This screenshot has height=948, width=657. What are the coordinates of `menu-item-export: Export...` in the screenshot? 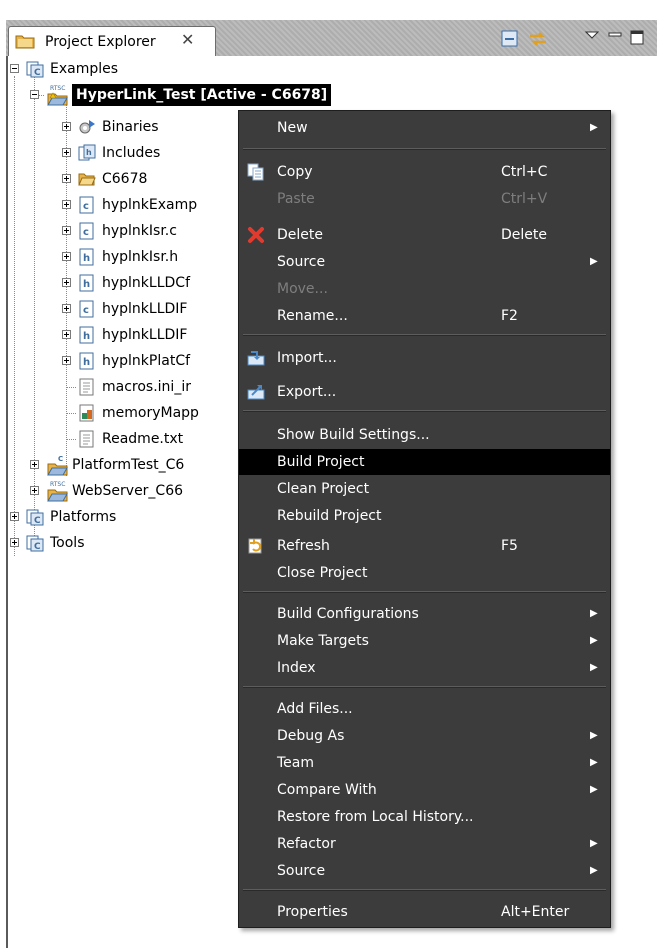 It's located at (424, 392).